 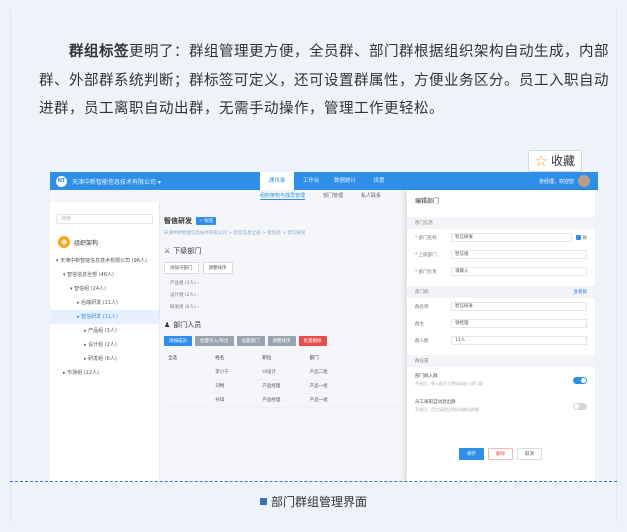 I want to click on form-value: 智信组, so click(x=519, y=254).